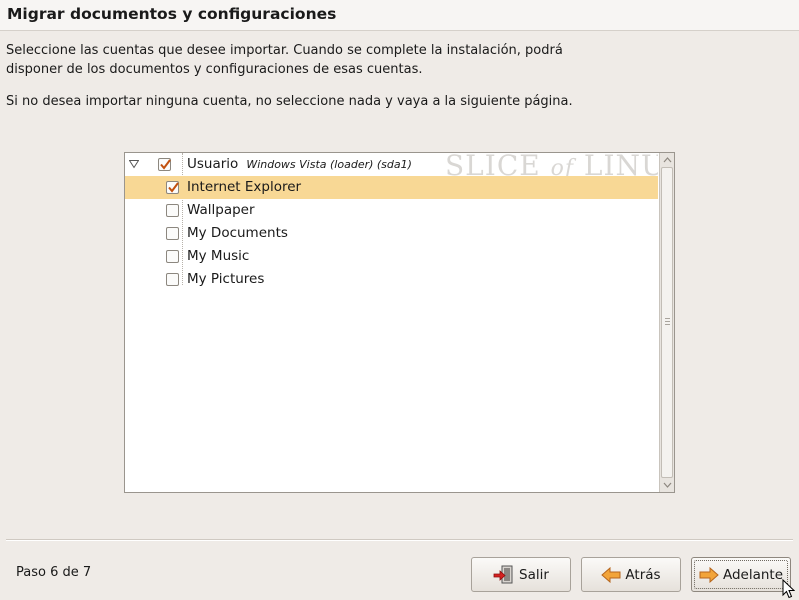  I want to click on tree-item-label: My Documents, so click(237, 233).